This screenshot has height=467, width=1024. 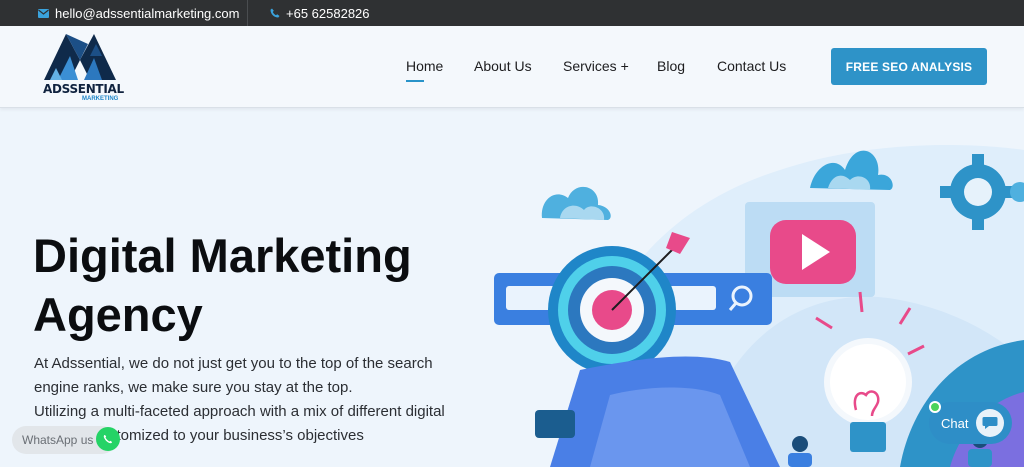 I want to click on nav-services: Services +, so click(x=596, y=66).